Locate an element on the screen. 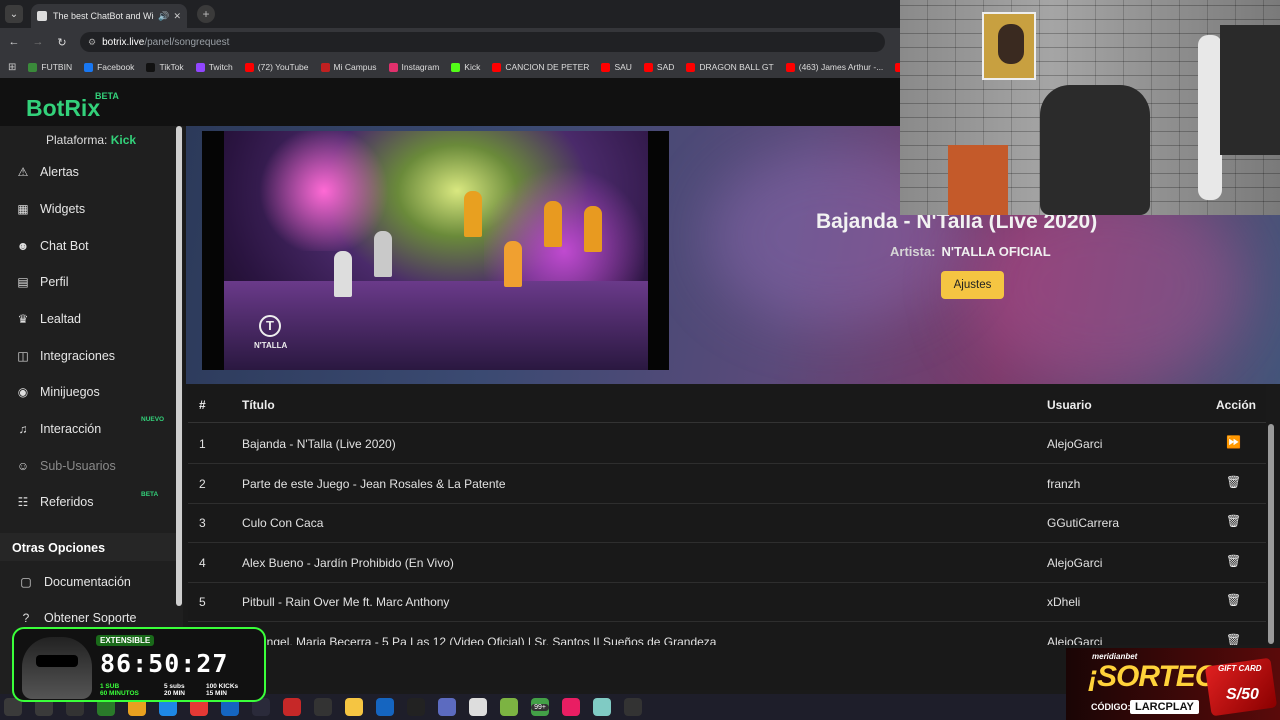 This screenshot has width=1280, height=720. bookmark-item: Instagram is located at coordinates (413, 67).